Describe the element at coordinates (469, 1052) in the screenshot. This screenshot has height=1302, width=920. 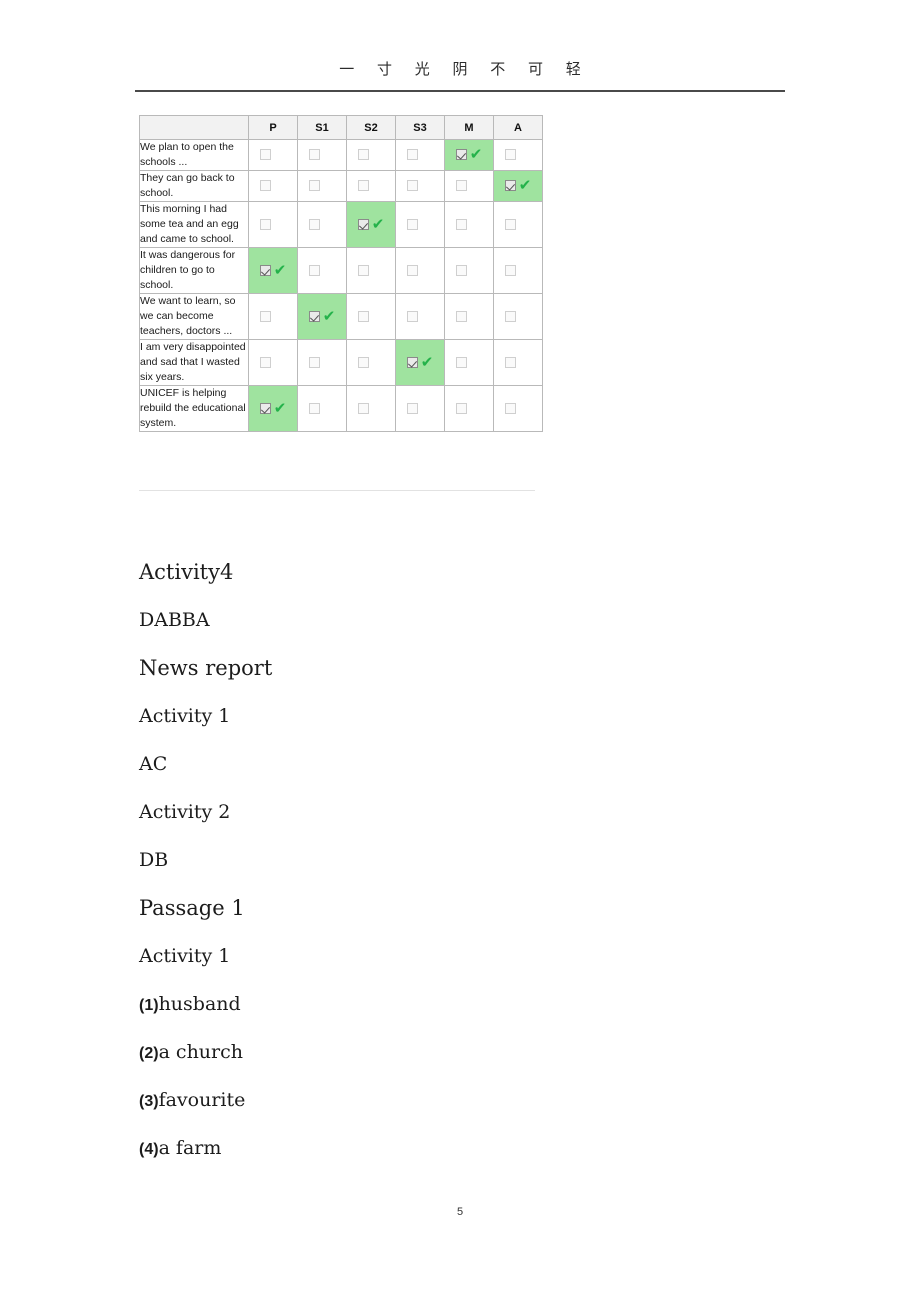
I see `numbered-answer-item: (2)a church` at that location.